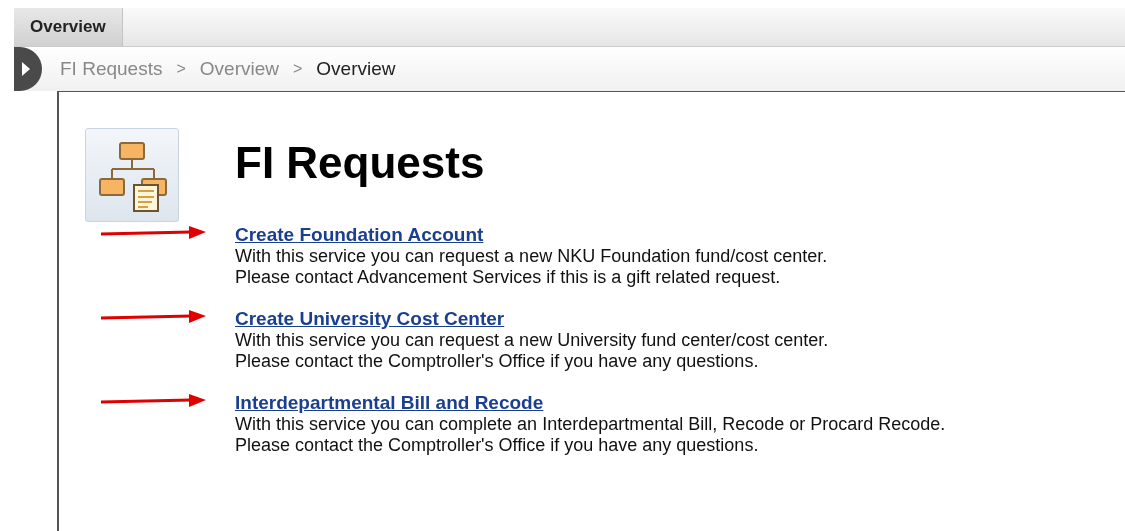 The image size is (1125, 531). What do you see at coordinates (360, 163) in the screenshot?
I see `page-title: FI Requests` at bounding box center [360, 163].